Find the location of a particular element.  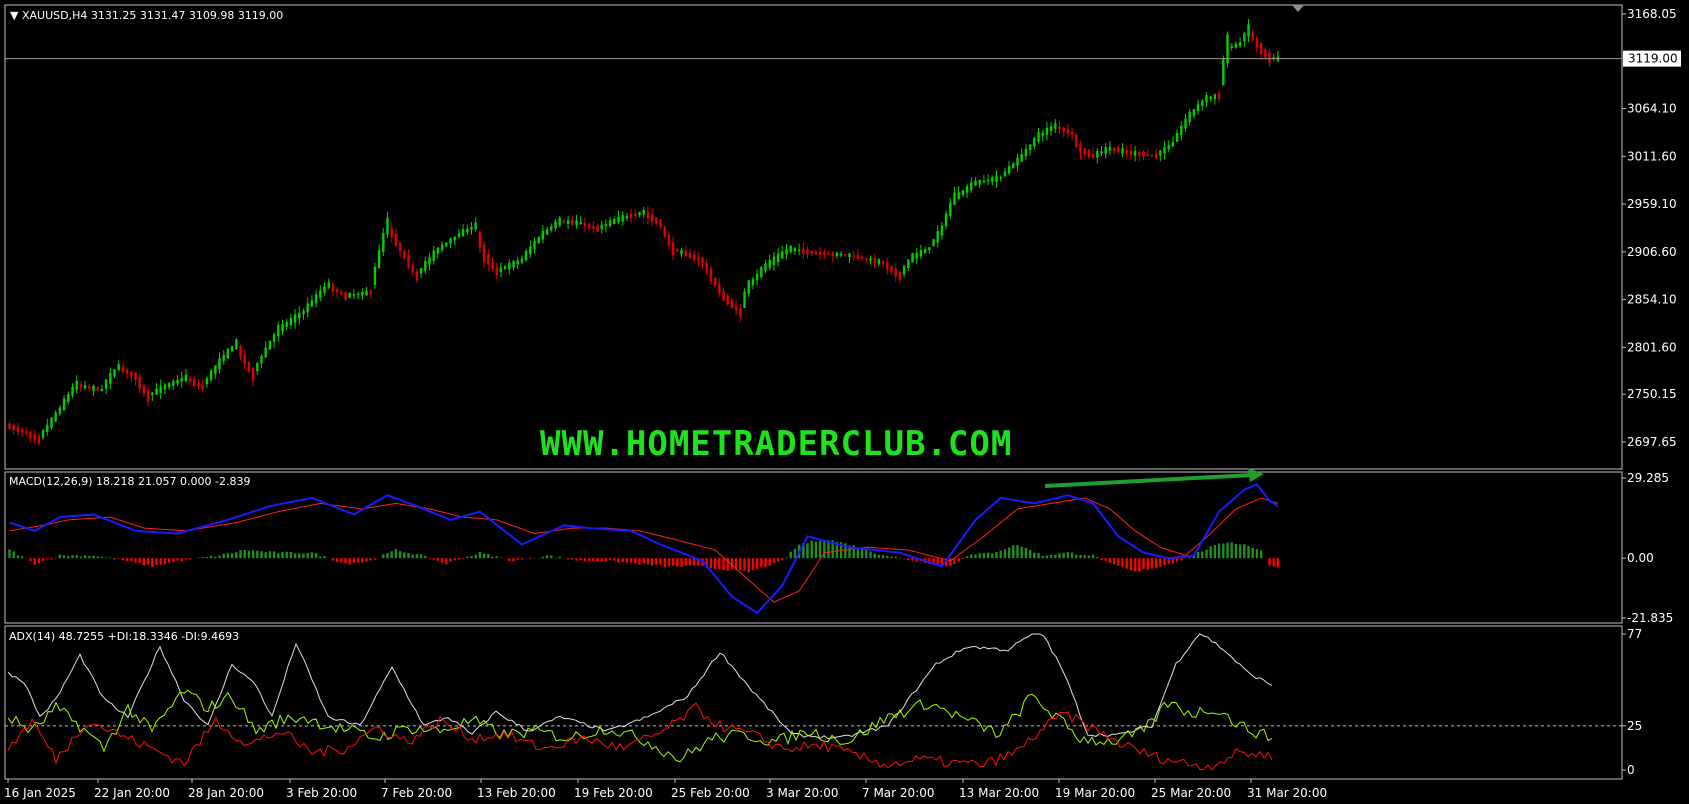

price-tick-label: 3168.05 is located at coordinates (1652, 14).